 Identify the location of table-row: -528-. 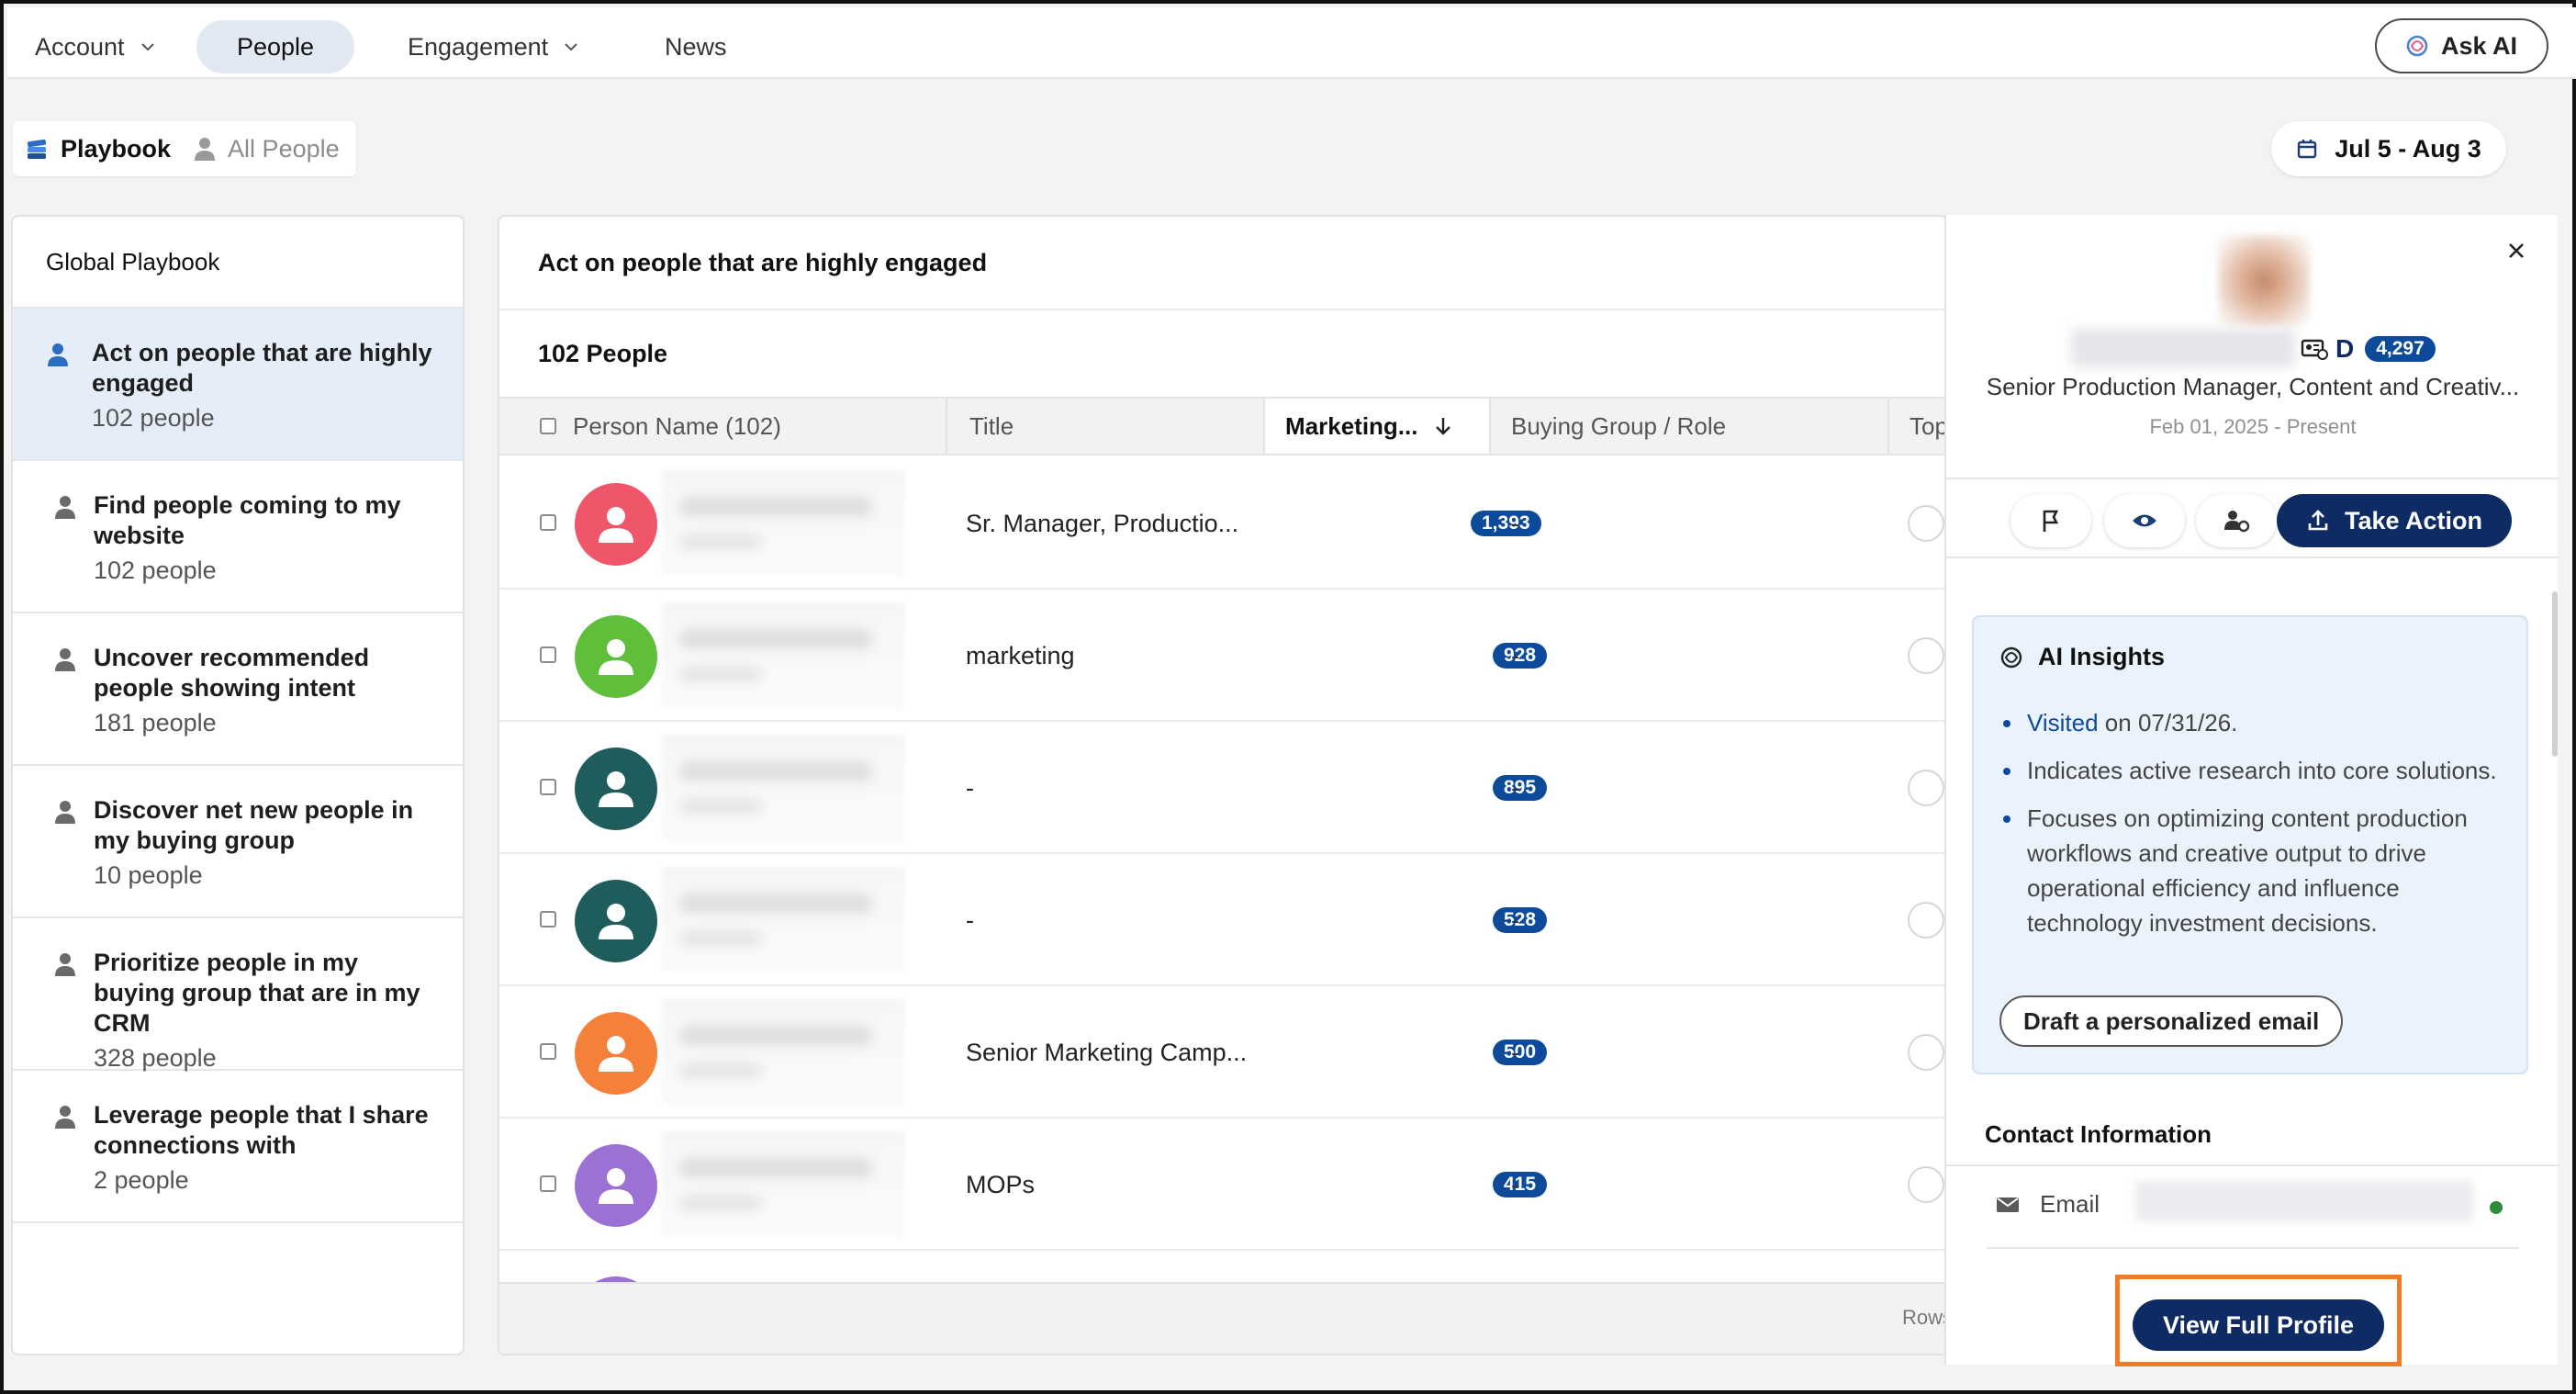
(1222, 920).